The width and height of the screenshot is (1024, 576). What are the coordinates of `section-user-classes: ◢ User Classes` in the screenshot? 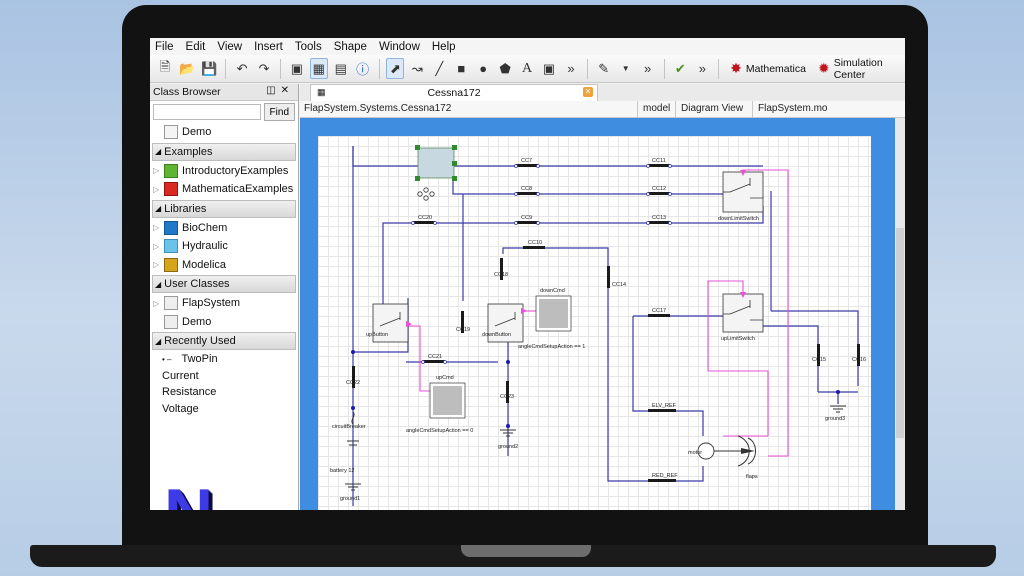 It's located at (224, 284).